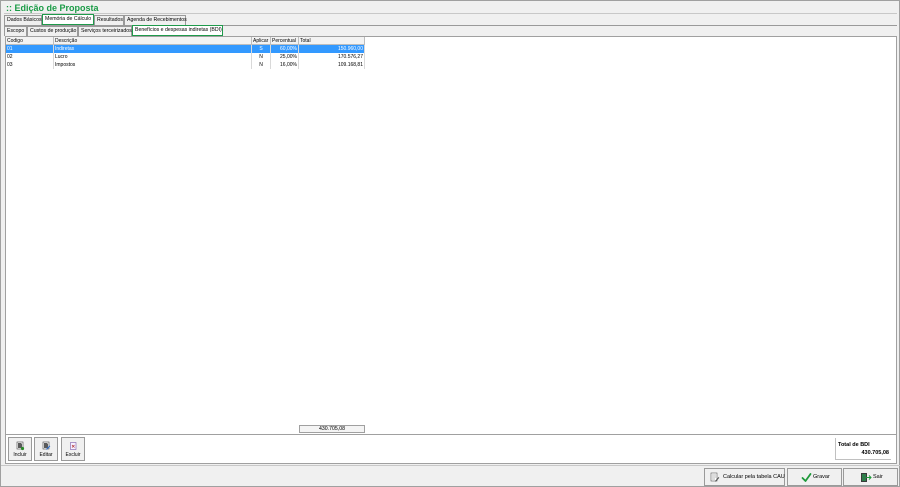  I want to click on tab-label: Escopo, so click(16, 31).